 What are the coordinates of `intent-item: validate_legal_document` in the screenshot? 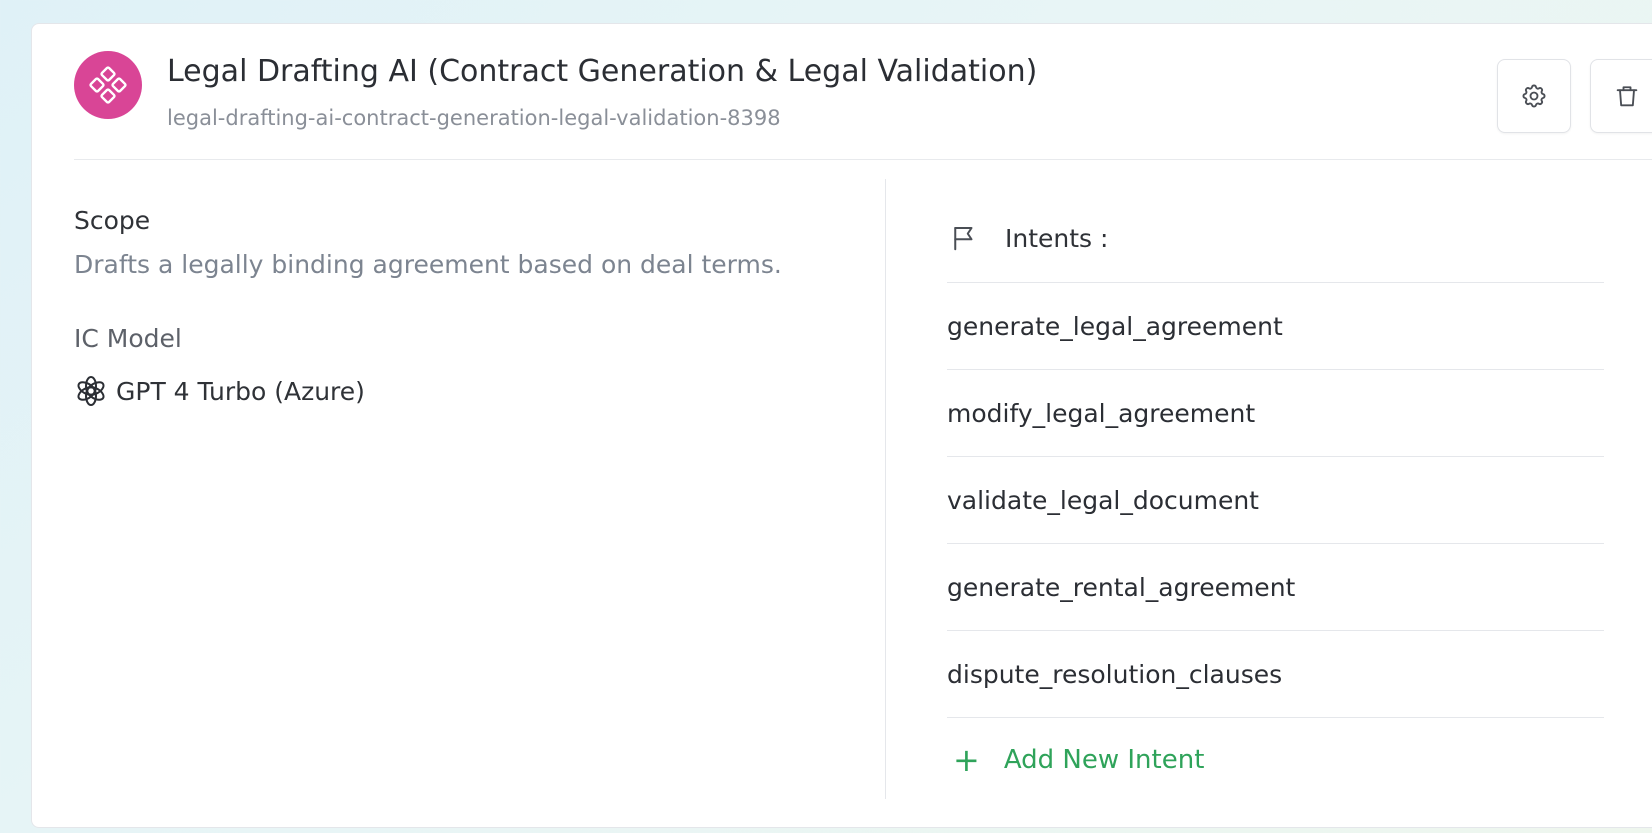 It's located at (1275, 500).